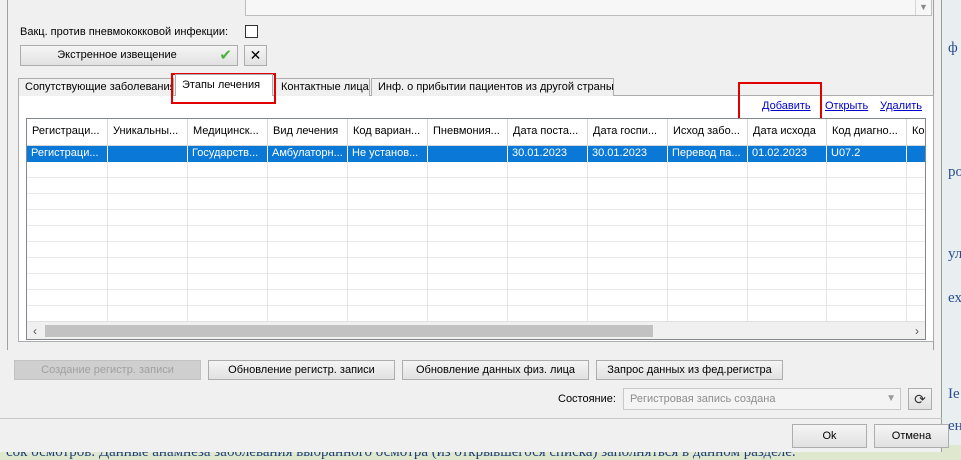 The image size is (961, 460). What do you see at coordinates (954, 172) in the screenshot?
I see `bg-fragment: ро` at bounding box center [954, 172].